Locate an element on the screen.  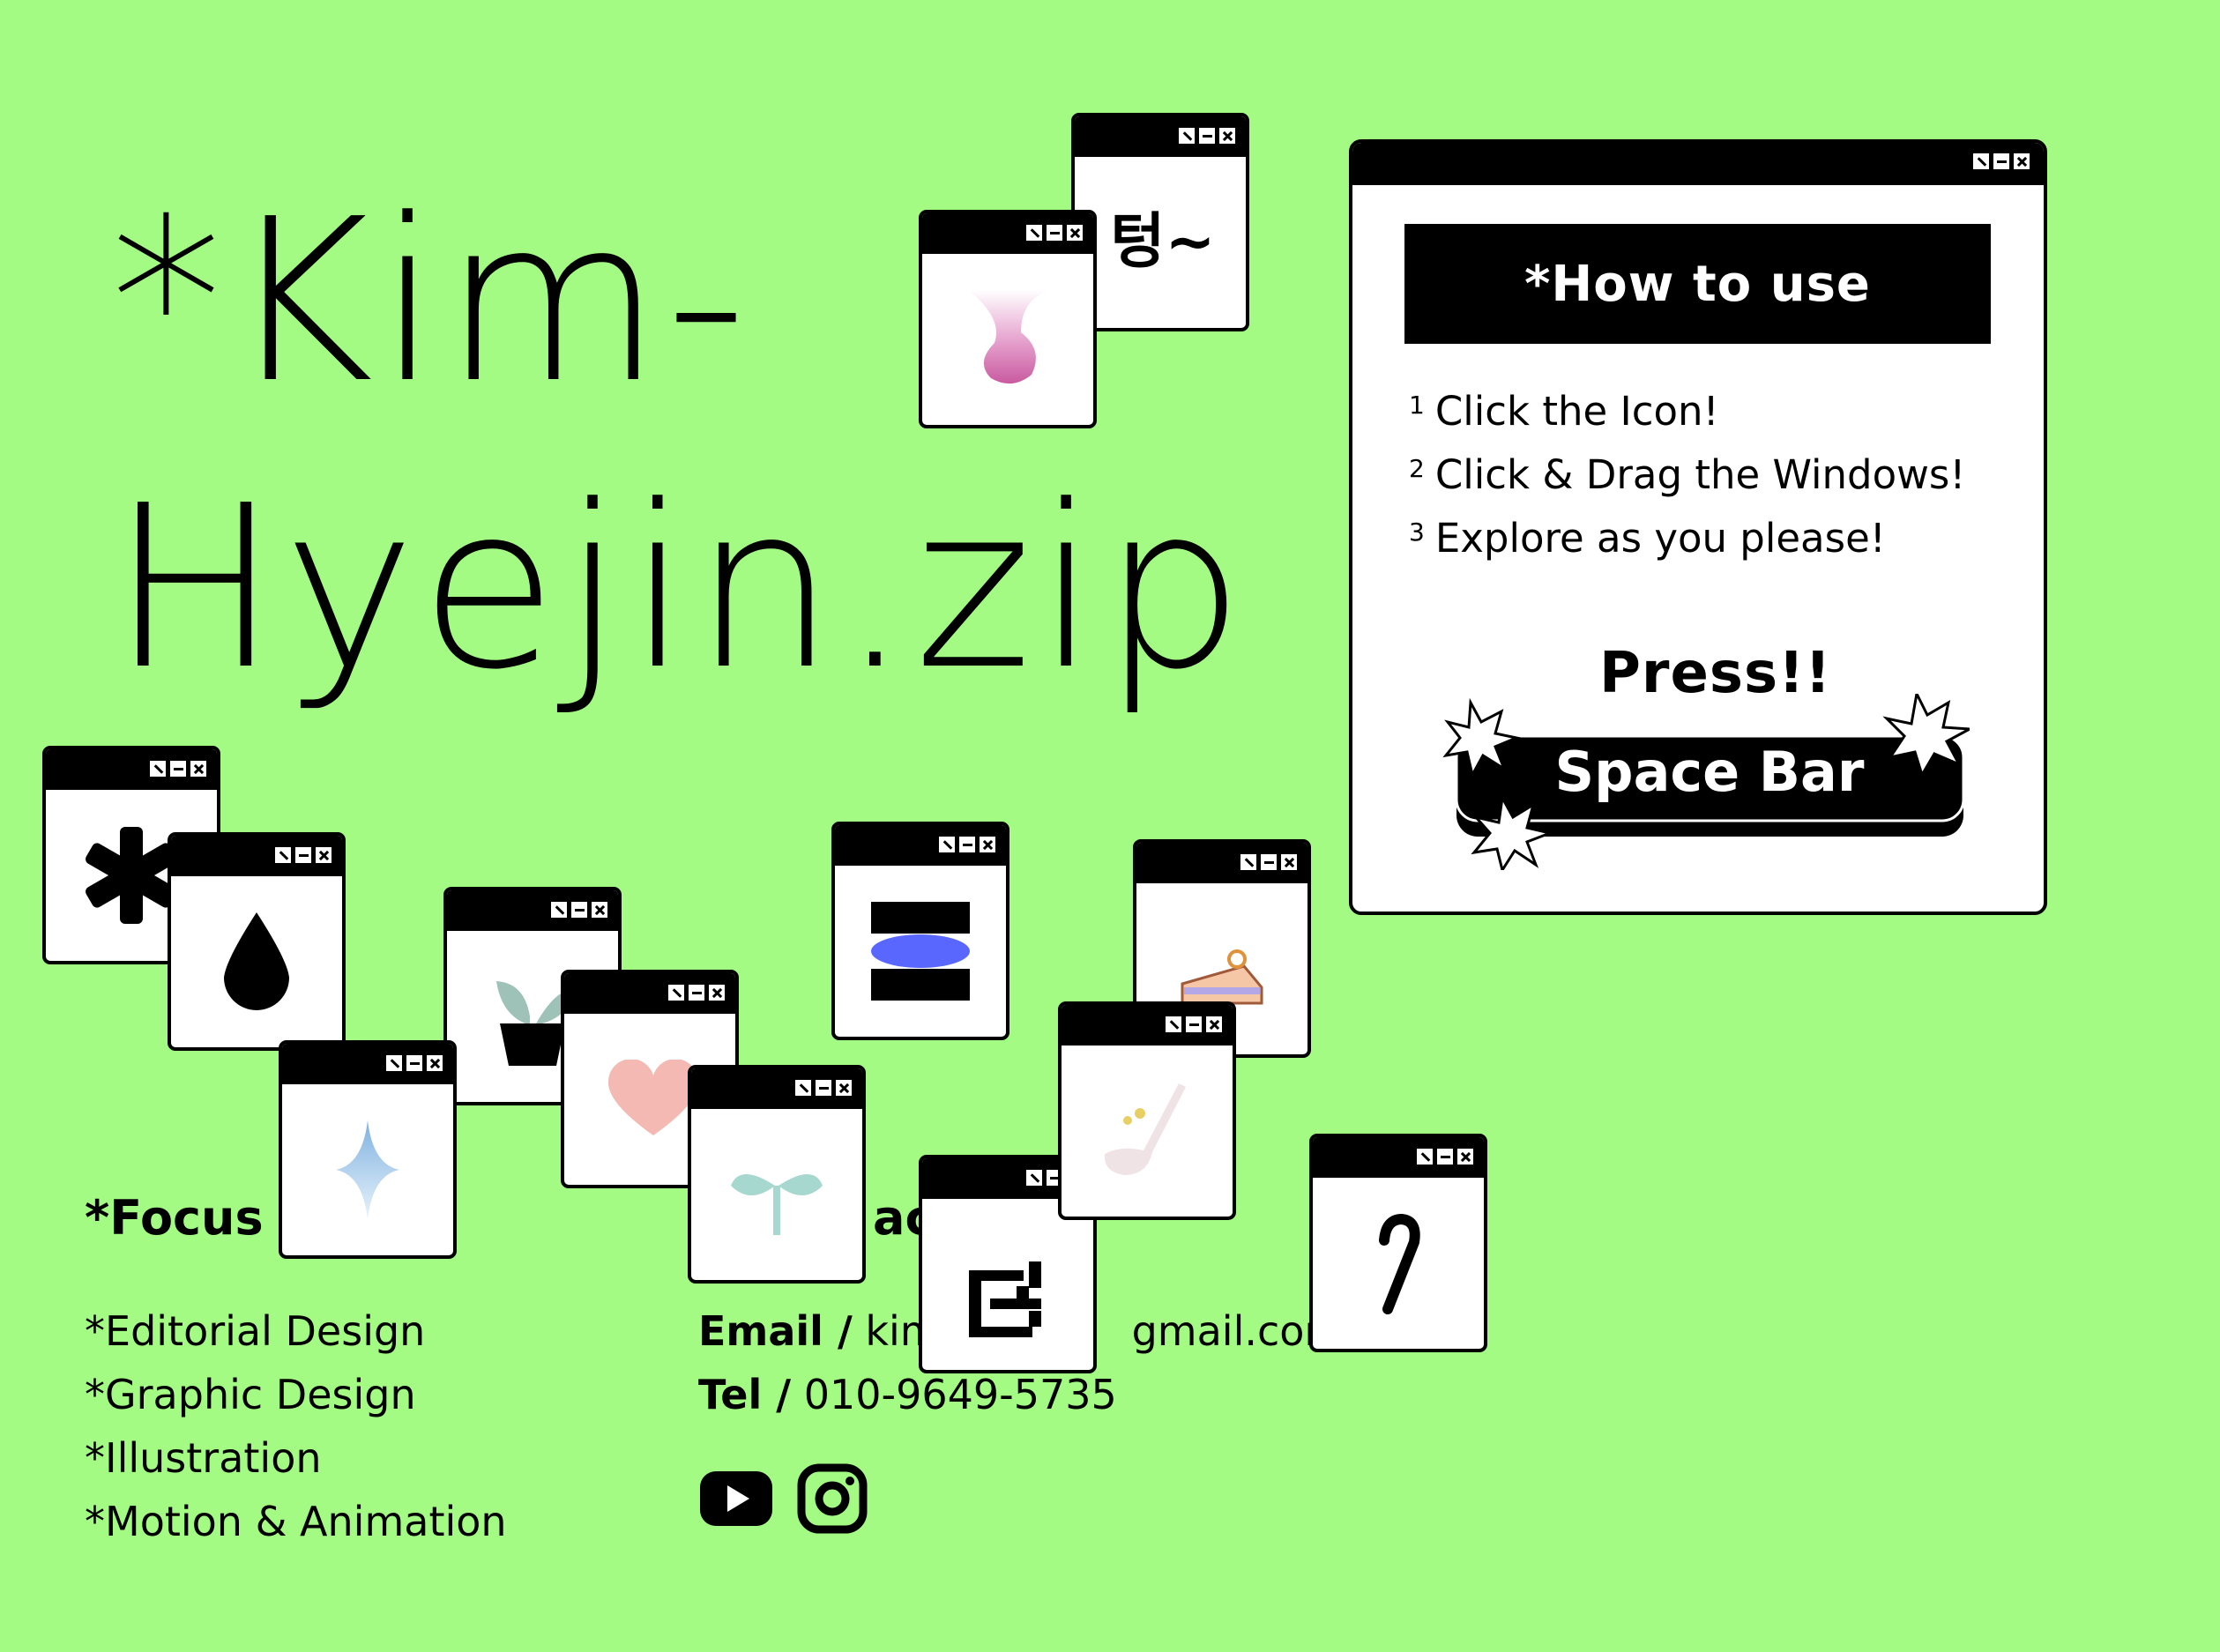
window-blue-disc is located at coordinates (920, 931).